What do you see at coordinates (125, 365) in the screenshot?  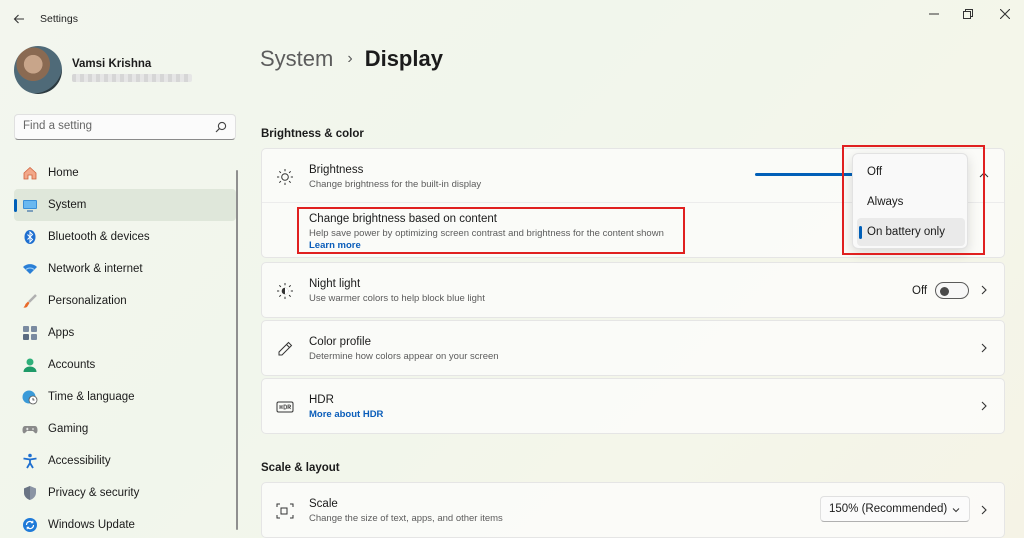 I see `sidebar-item-accounts: Accounts` at bounding box center [125, 365].